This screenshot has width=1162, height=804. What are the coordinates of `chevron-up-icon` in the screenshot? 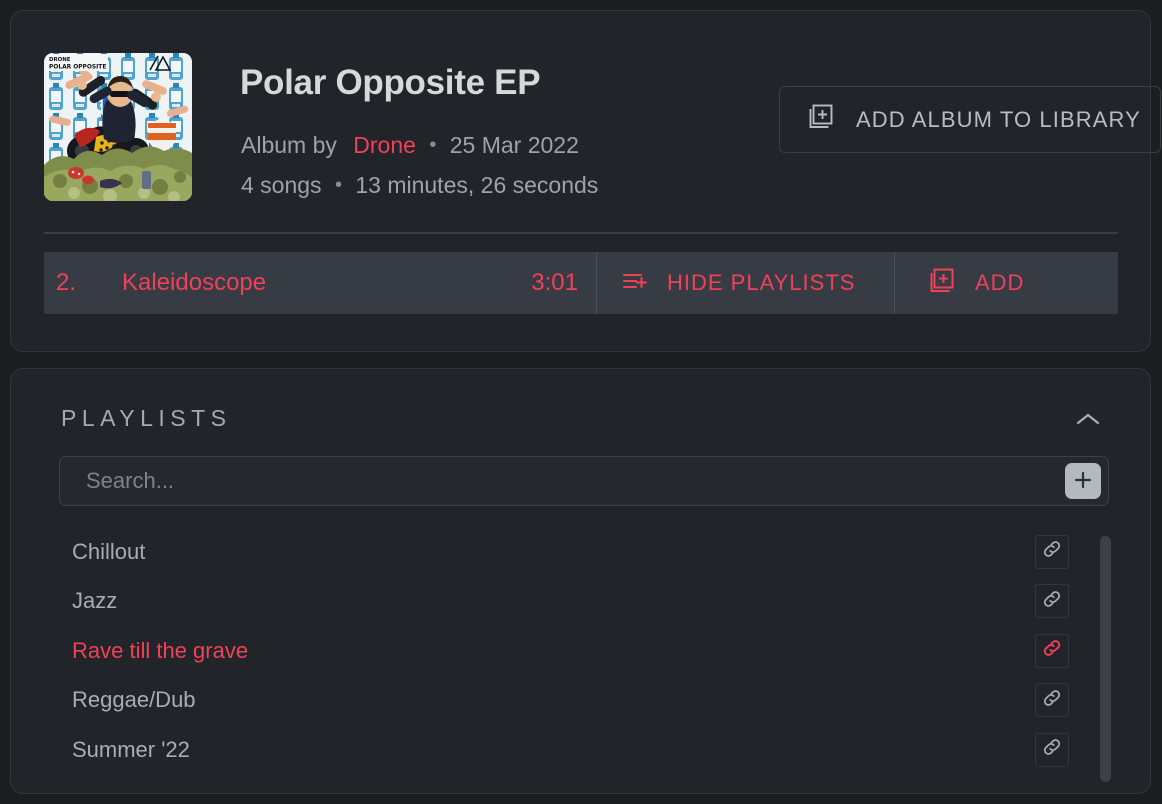 It's located at (1088, 422).